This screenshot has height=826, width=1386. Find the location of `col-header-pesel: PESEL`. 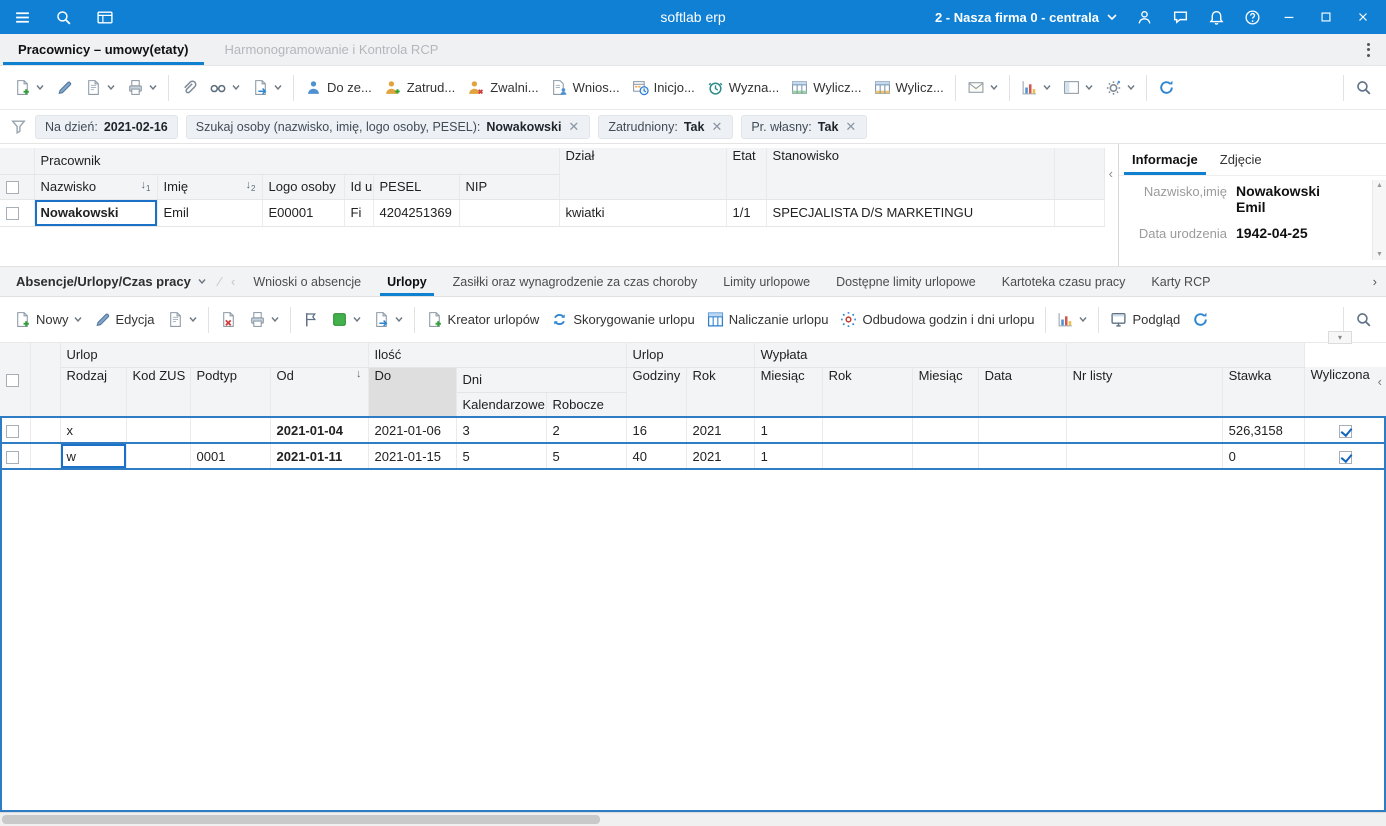

col-header-pesel: PESEL is located at coordinates (416, 187).